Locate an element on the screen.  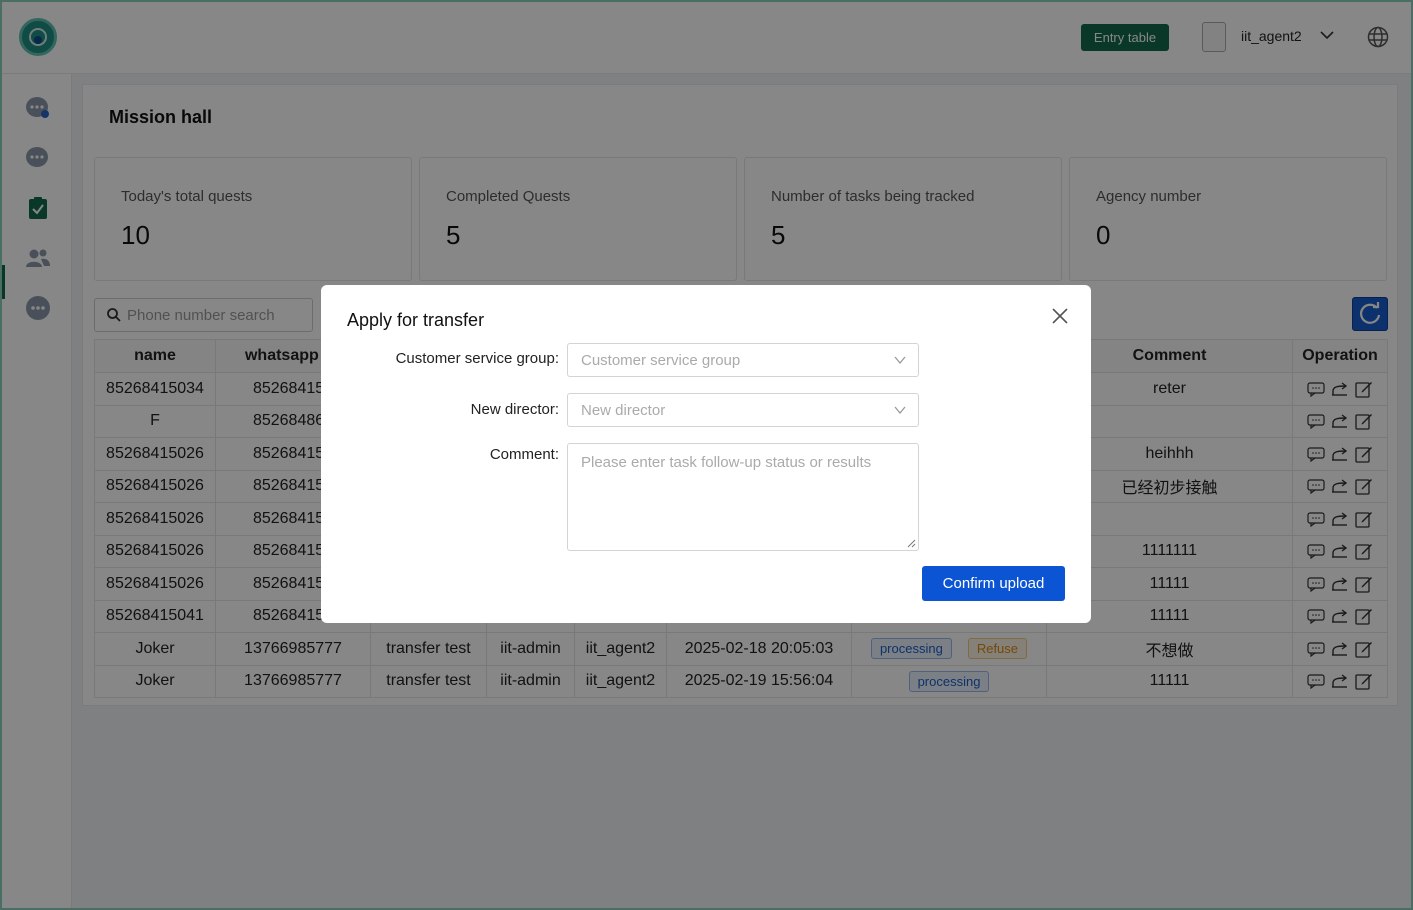
director-placeholder: New director is located at coordinates (623, 410).